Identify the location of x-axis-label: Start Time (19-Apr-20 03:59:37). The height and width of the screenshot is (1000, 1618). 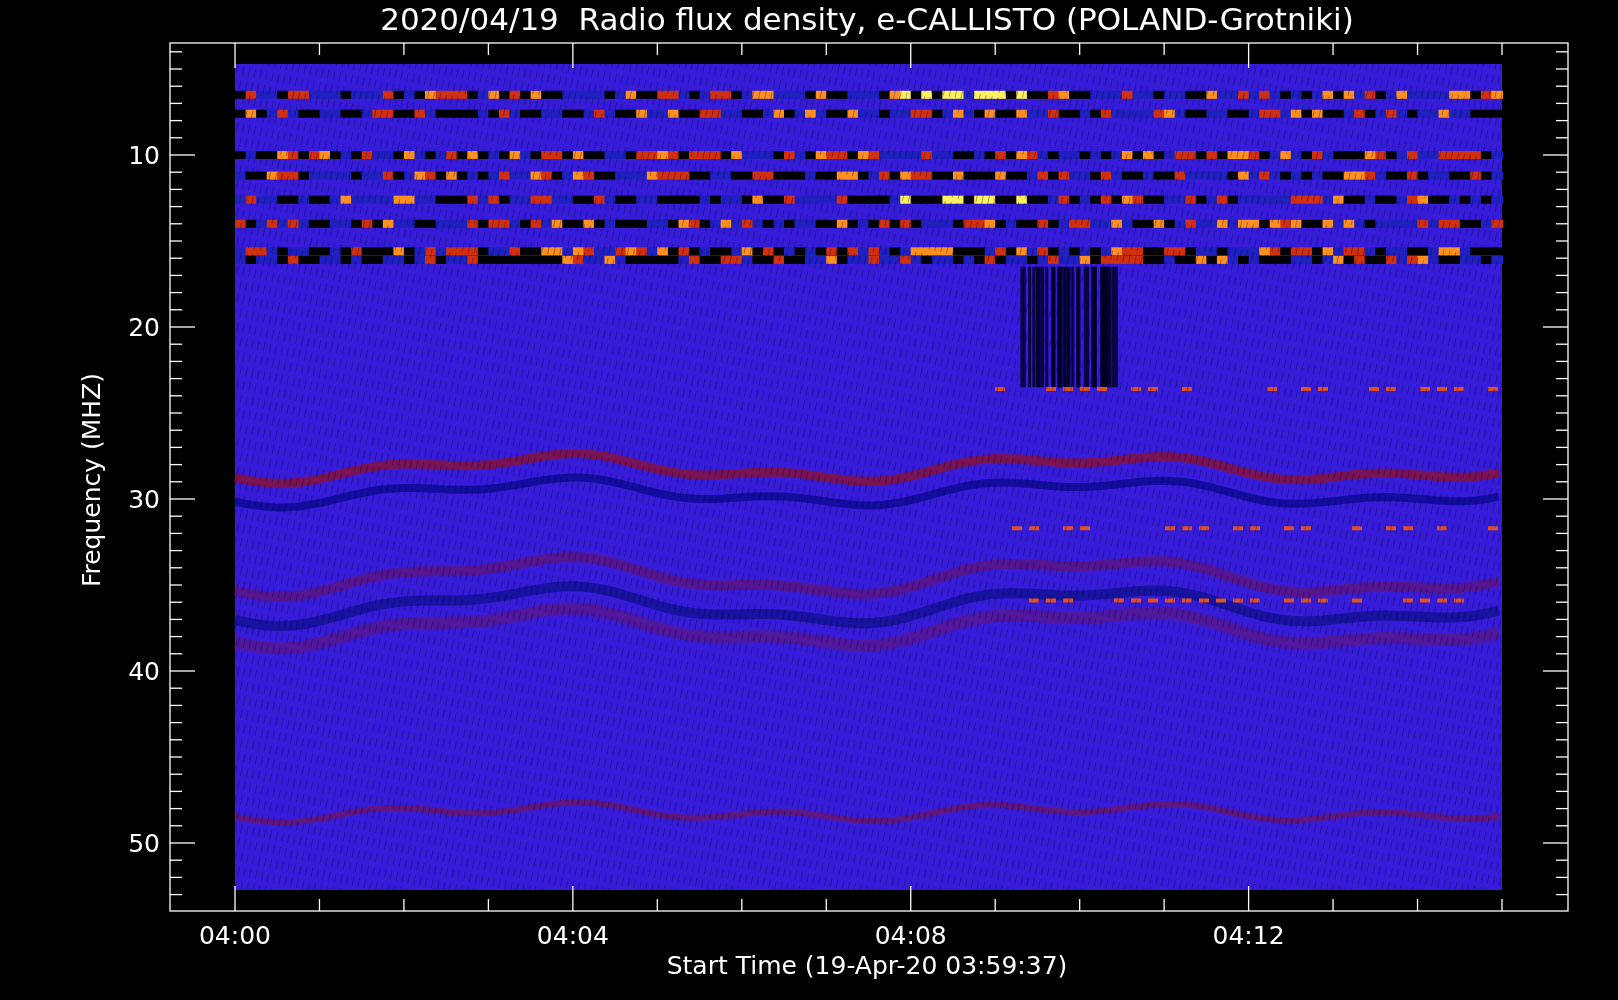
(867, 965).